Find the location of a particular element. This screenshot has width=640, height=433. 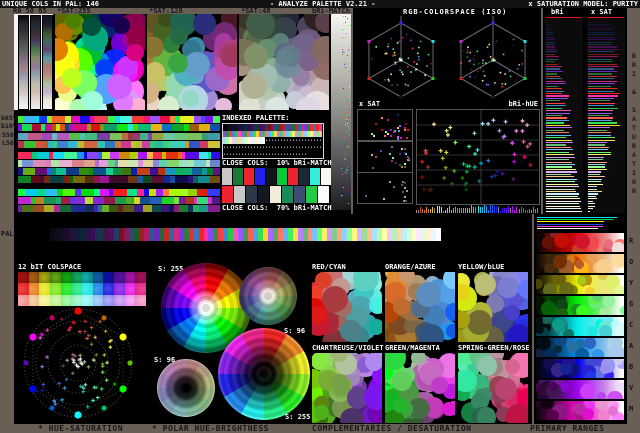

comp-panel-green-magenta is located at coordinates (420, 388).